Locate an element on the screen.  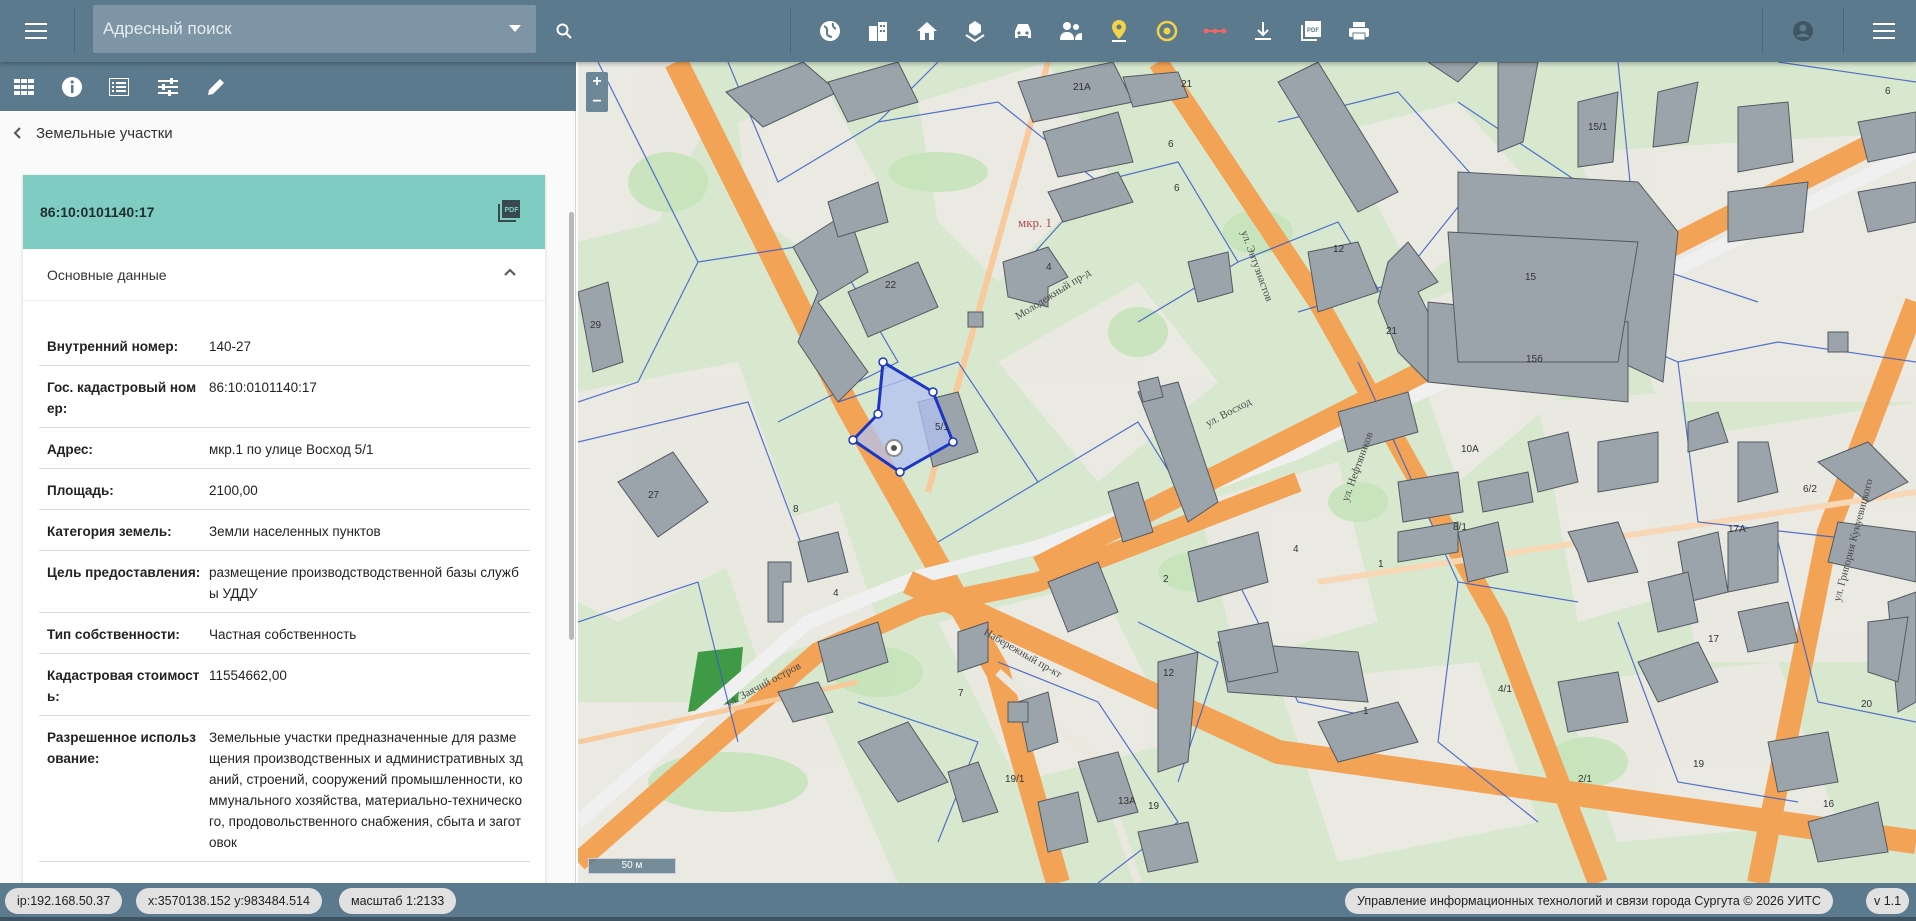
cadastral-title: 86:10:0101140:17 is located at coordinates (97, 212).